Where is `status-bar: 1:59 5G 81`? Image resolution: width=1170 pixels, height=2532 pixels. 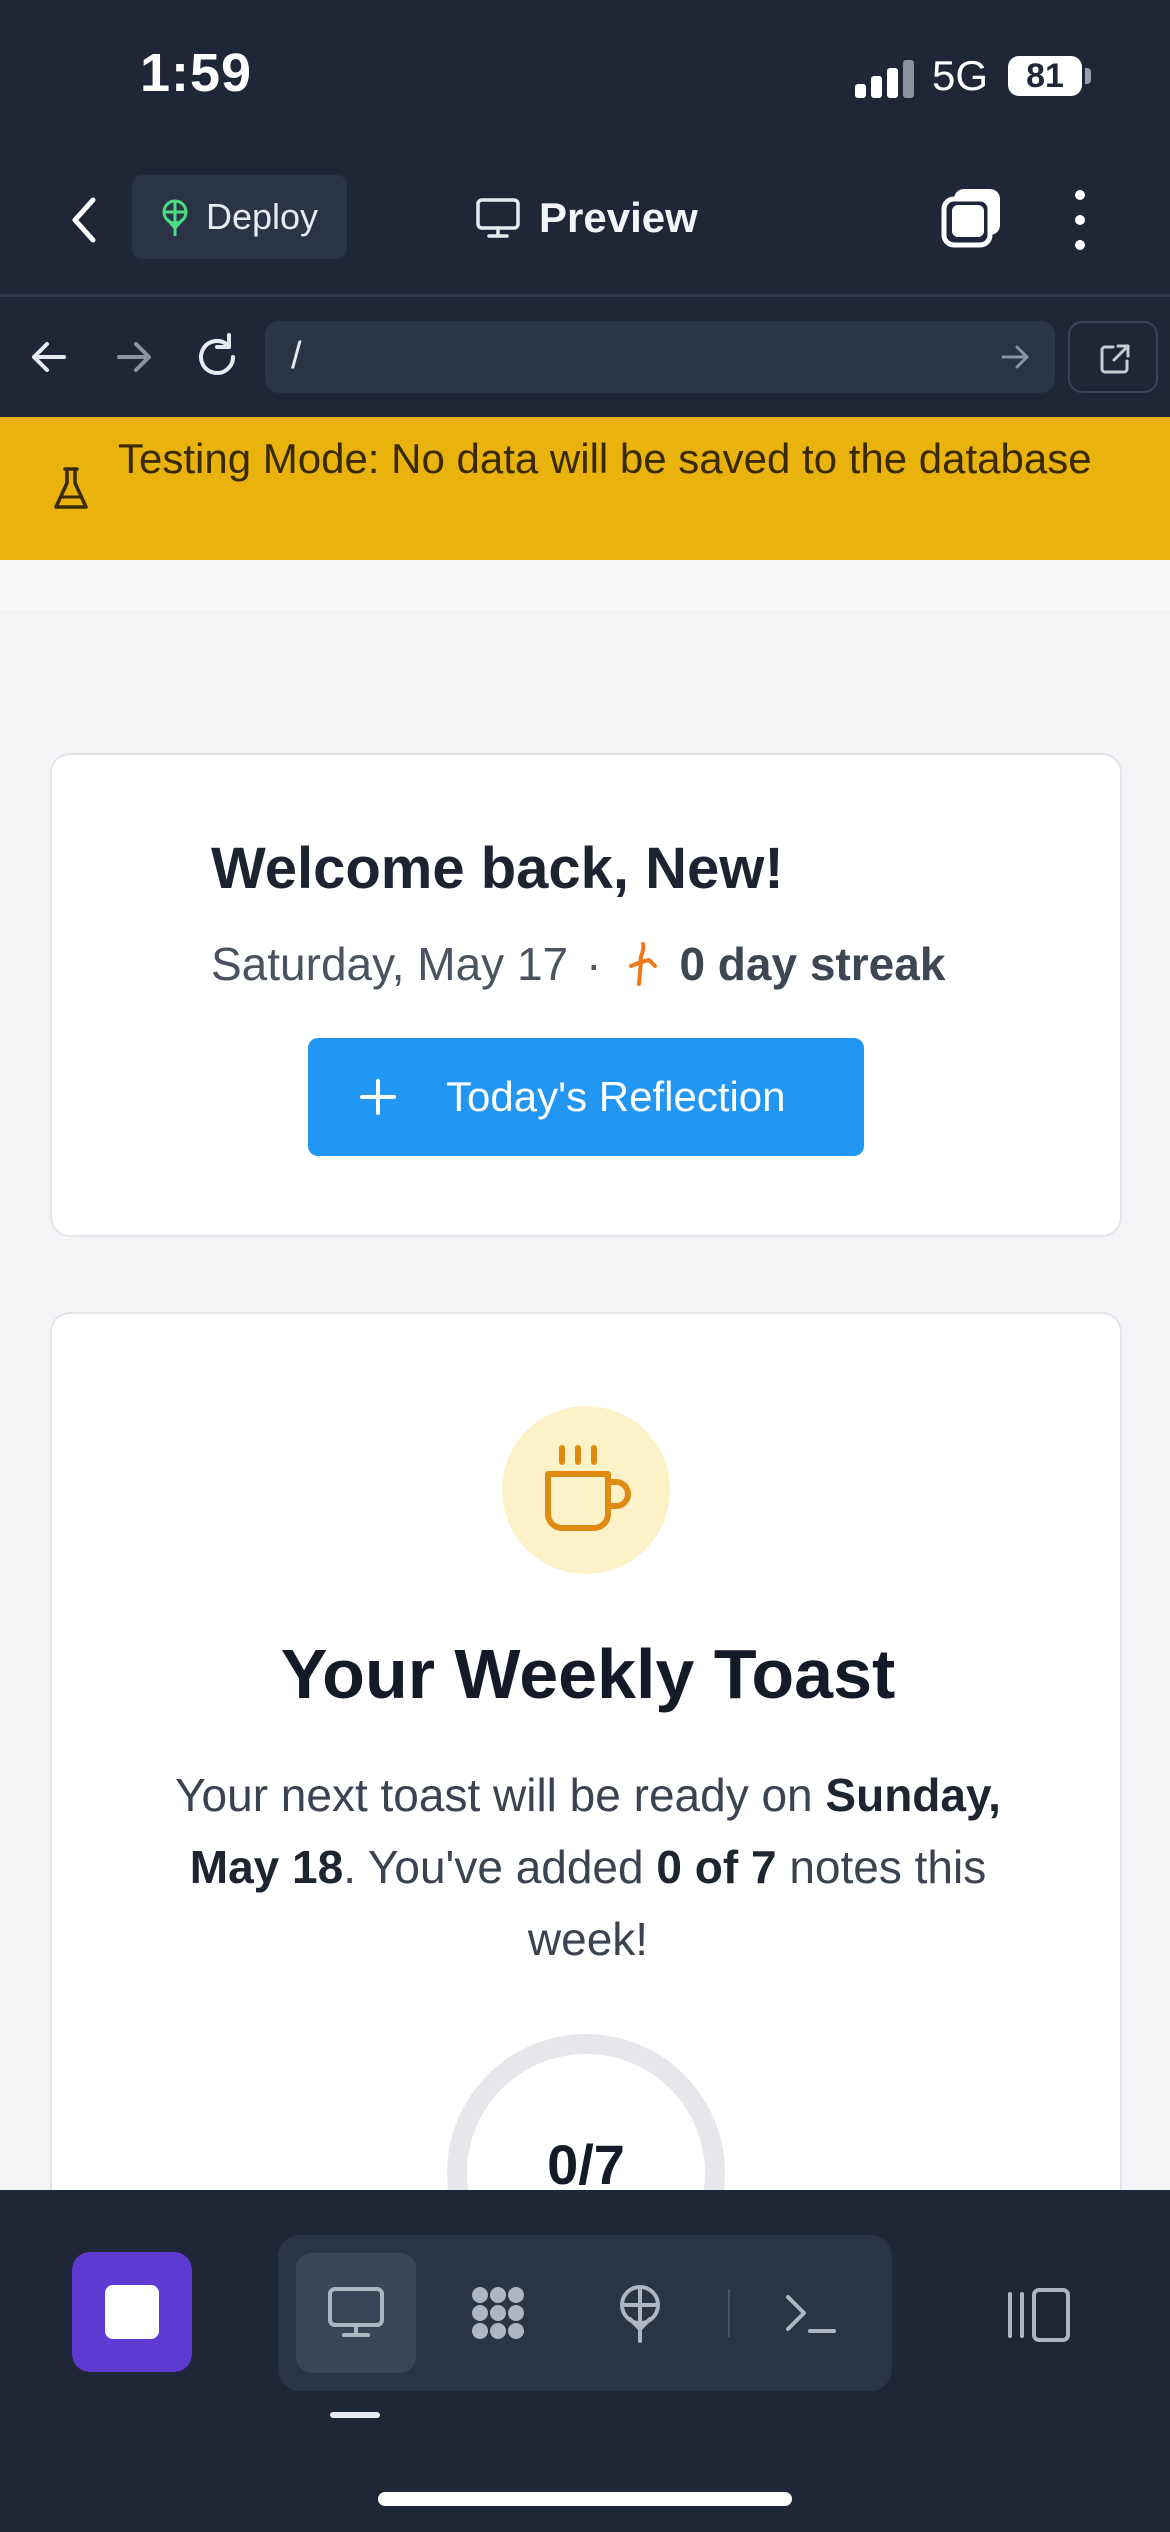
status-bar: 1:59 5G 81 is located at coordinates (585, 75).